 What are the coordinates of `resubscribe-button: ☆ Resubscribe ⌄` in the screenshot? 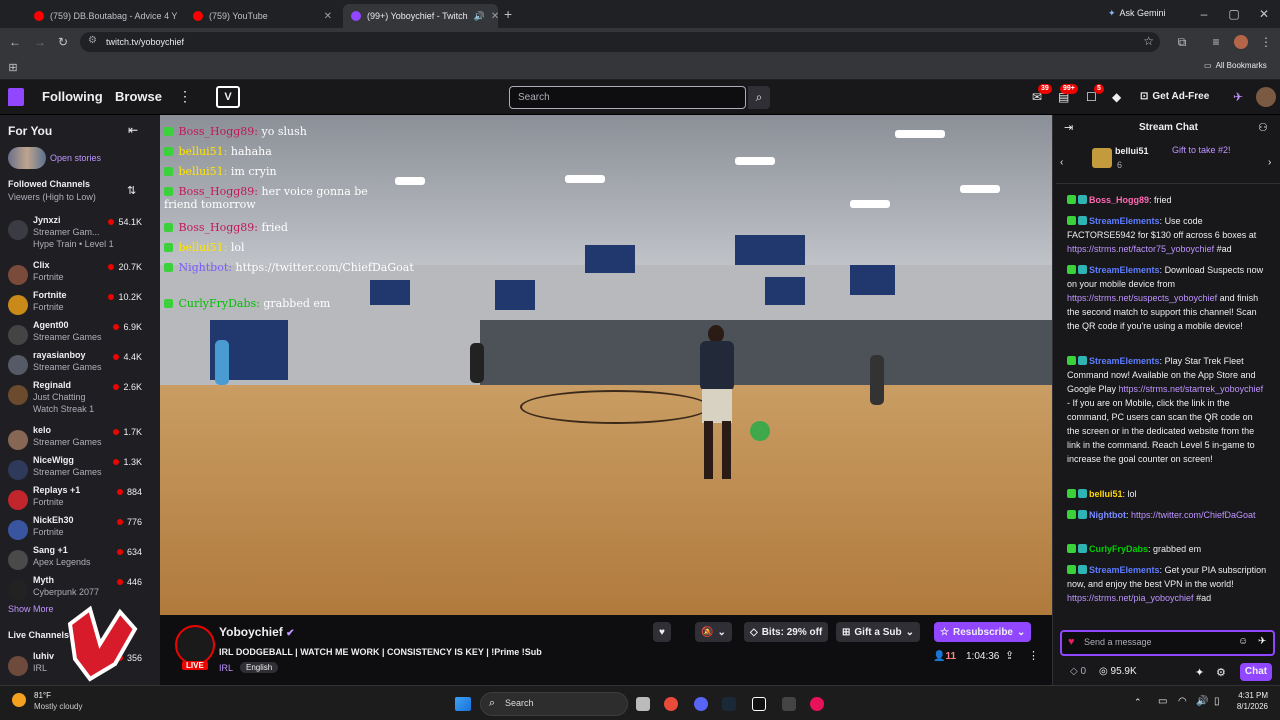 It's located at (983, 632).